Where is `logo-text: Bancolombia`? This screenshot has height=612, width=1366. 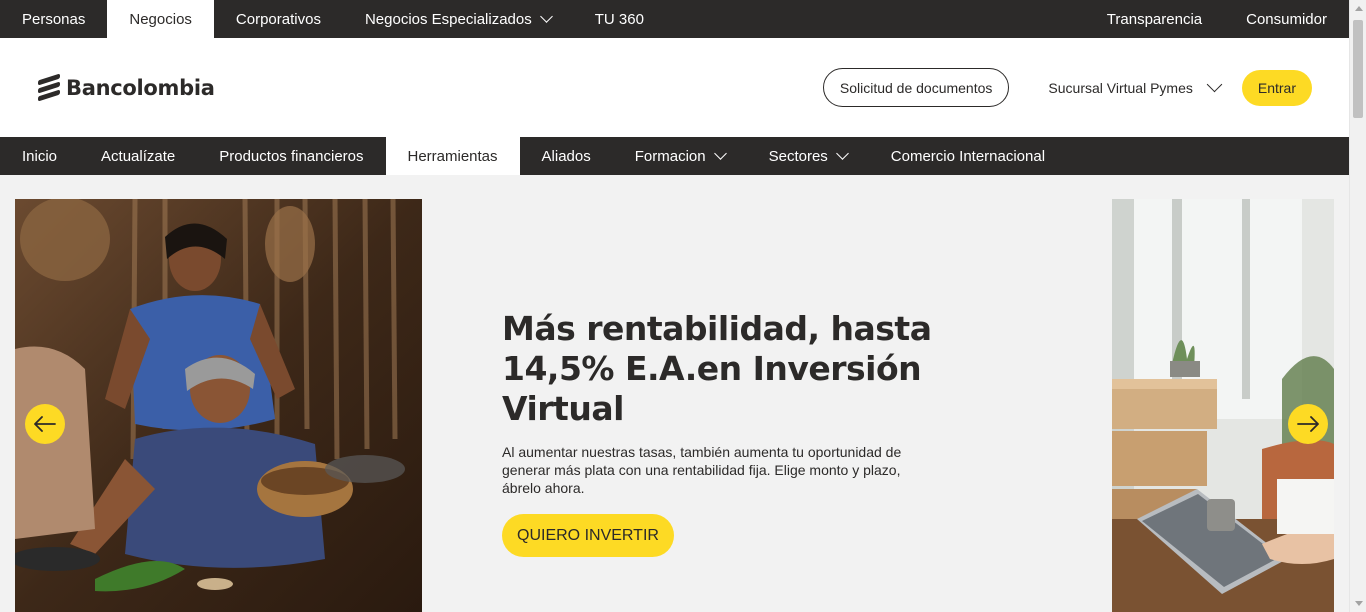 logo-text: Bancolombia is located at coordinates (140, 87).